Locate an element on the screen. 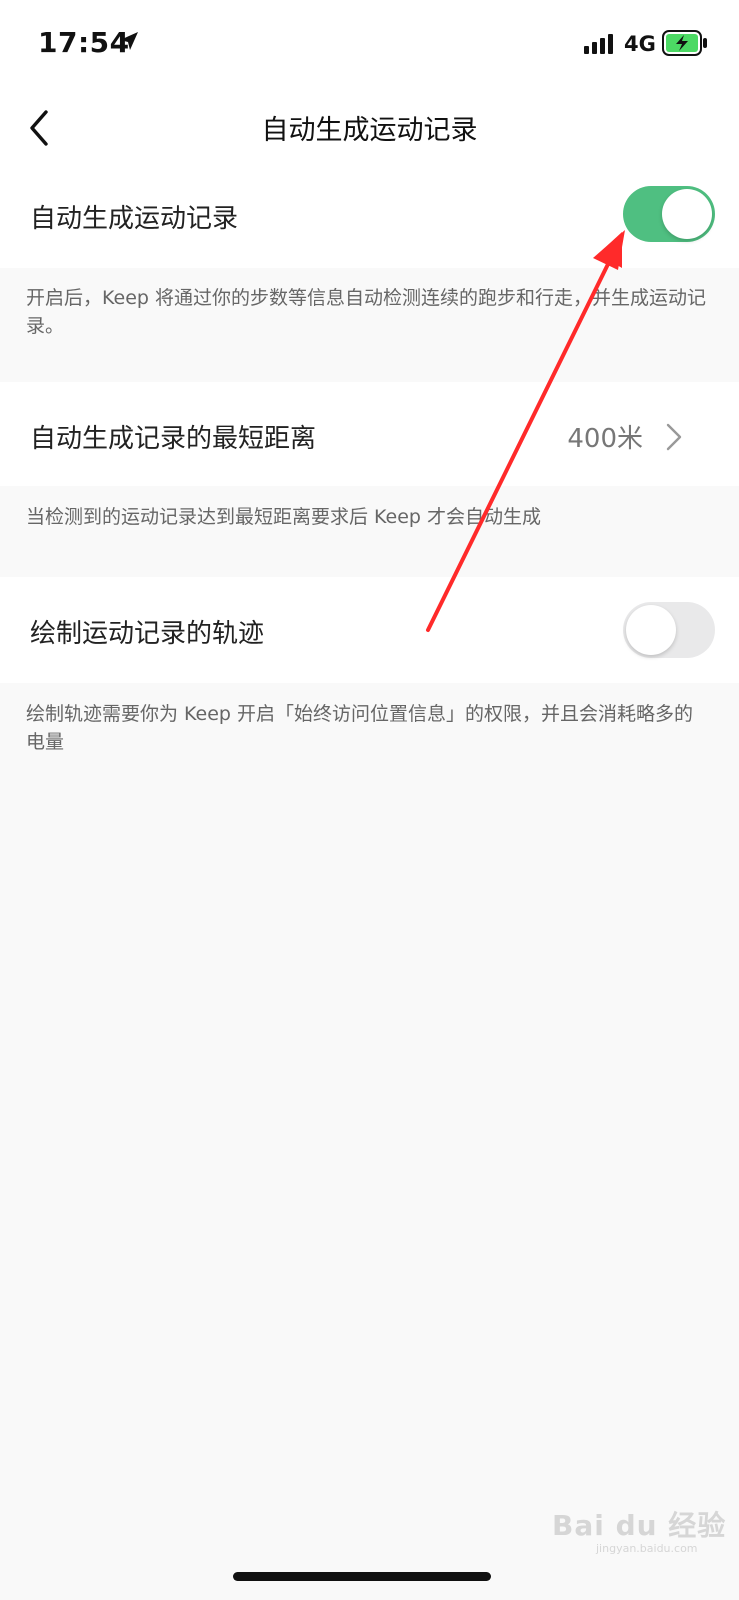 The height and width of the screenshot is (1600, 739). signal-bars-icon is located at coordinates (599, 46).